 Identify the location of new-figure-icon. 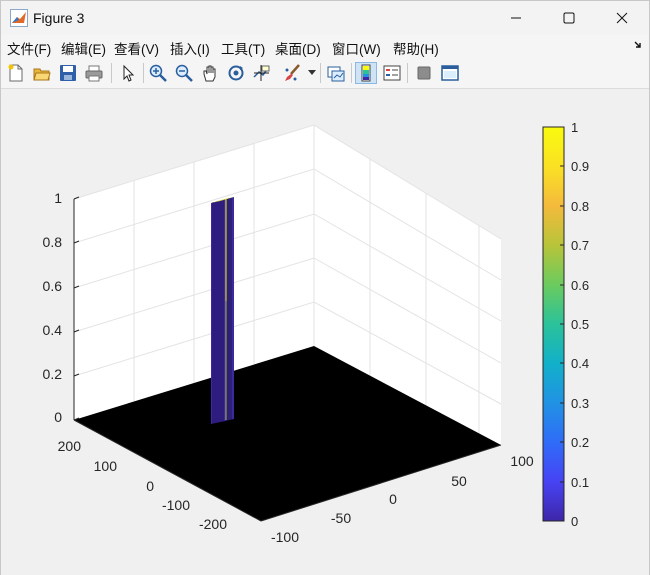
(15, 73).